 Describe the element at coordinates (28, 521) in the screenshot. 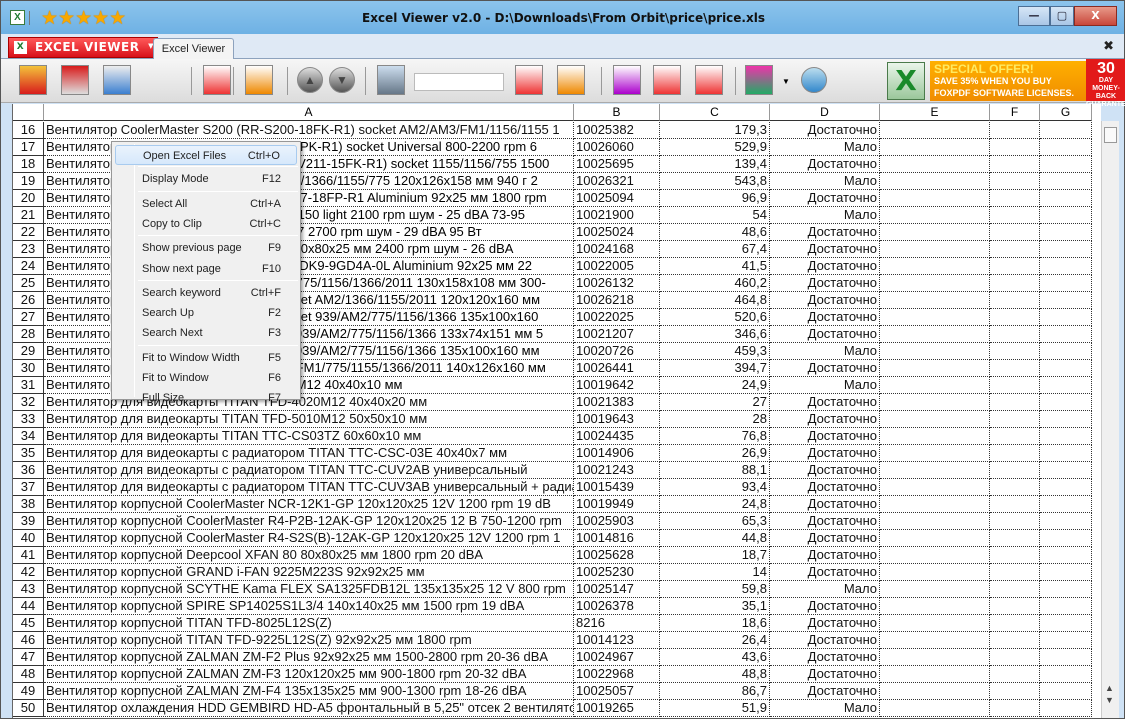

I see `row-number: 39` at that location.